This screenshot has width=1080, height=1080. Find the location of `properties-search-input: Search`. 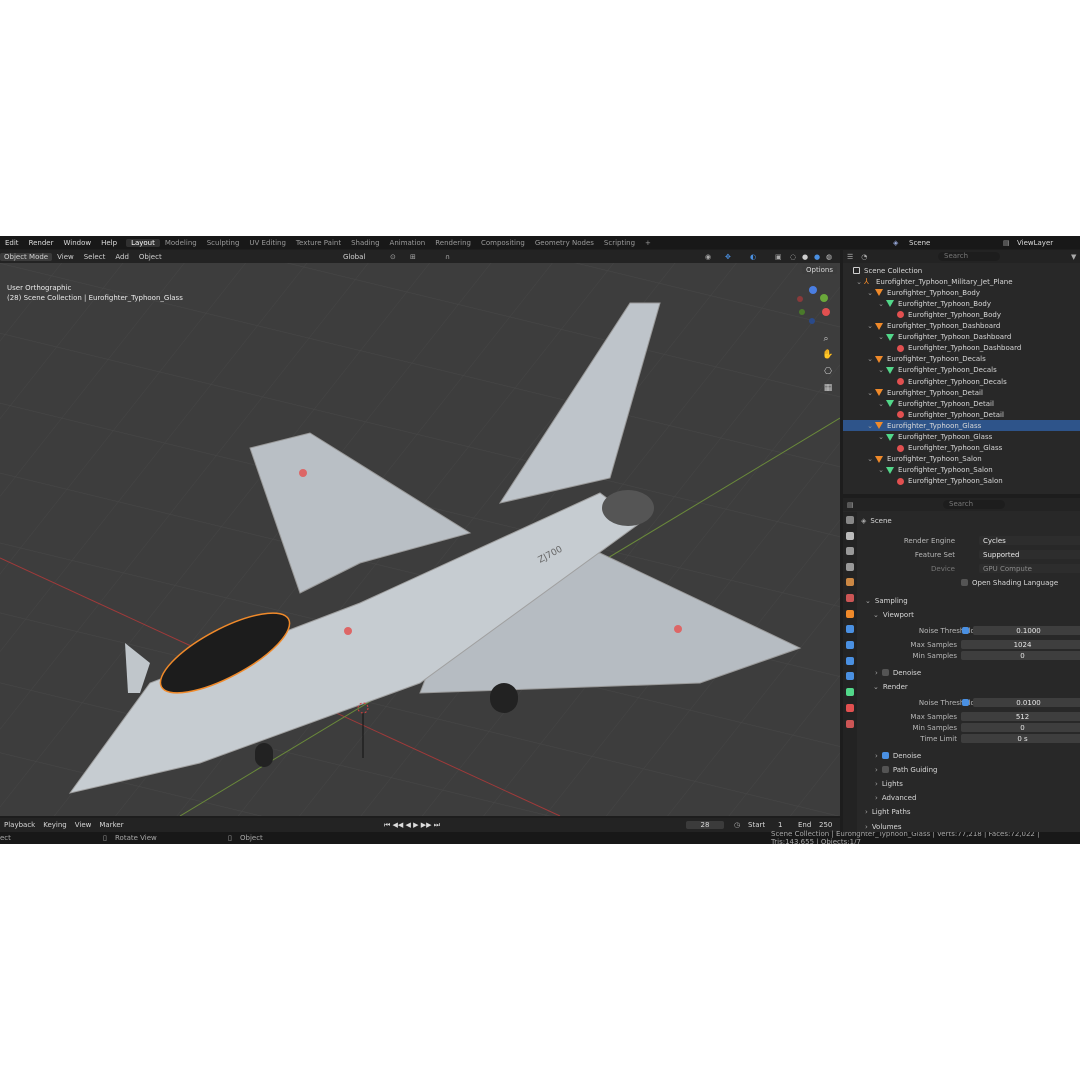

properties-search-input: Search is located at coordinates (974, 504).